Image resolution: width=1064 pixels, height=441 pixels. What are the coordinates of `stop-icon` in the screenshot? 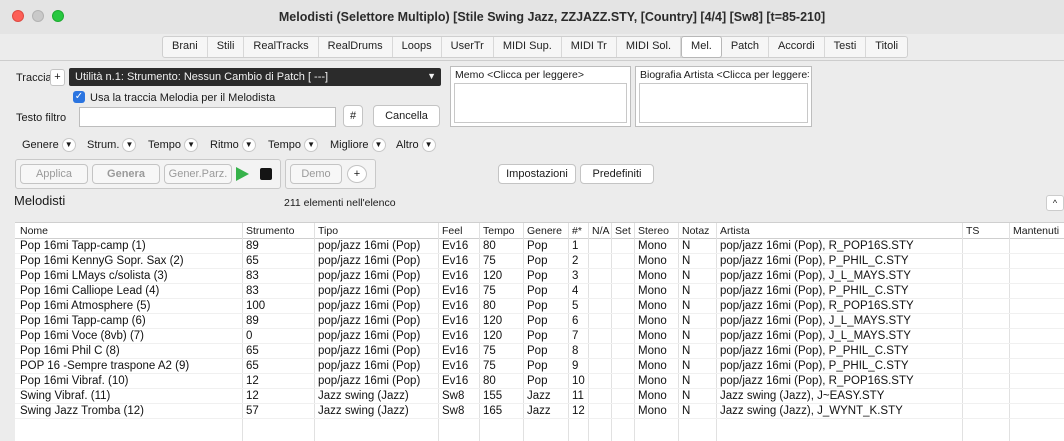 It's located at (266, 174).